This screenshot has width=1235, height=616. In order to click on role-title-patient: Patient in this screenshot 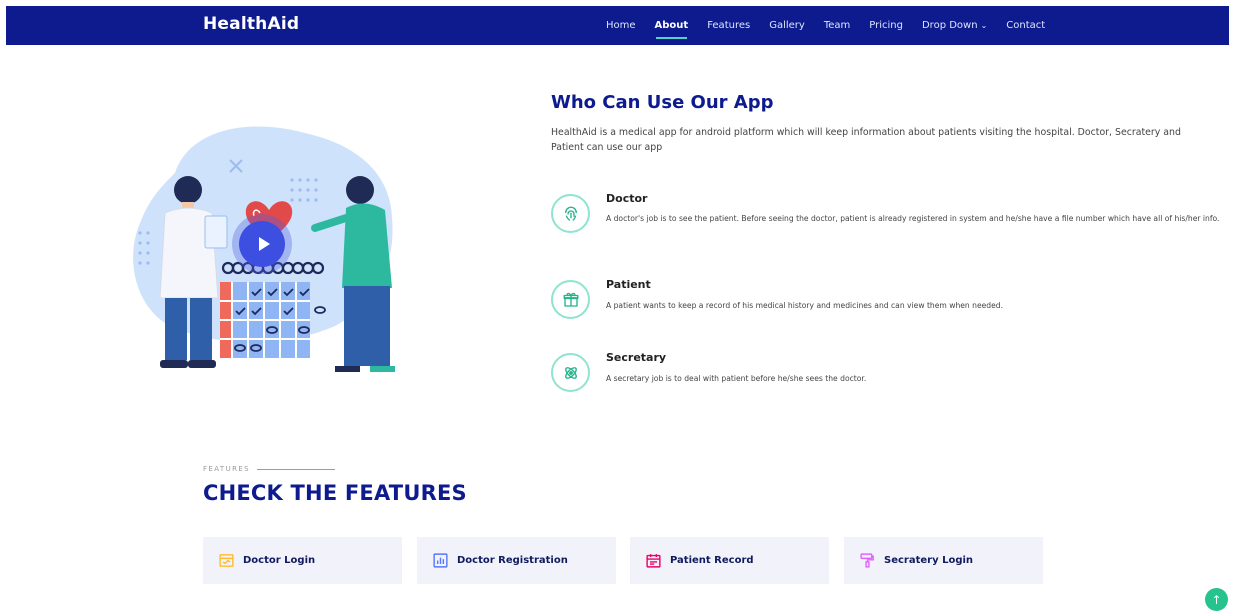, I will do `click(628, 284)`.